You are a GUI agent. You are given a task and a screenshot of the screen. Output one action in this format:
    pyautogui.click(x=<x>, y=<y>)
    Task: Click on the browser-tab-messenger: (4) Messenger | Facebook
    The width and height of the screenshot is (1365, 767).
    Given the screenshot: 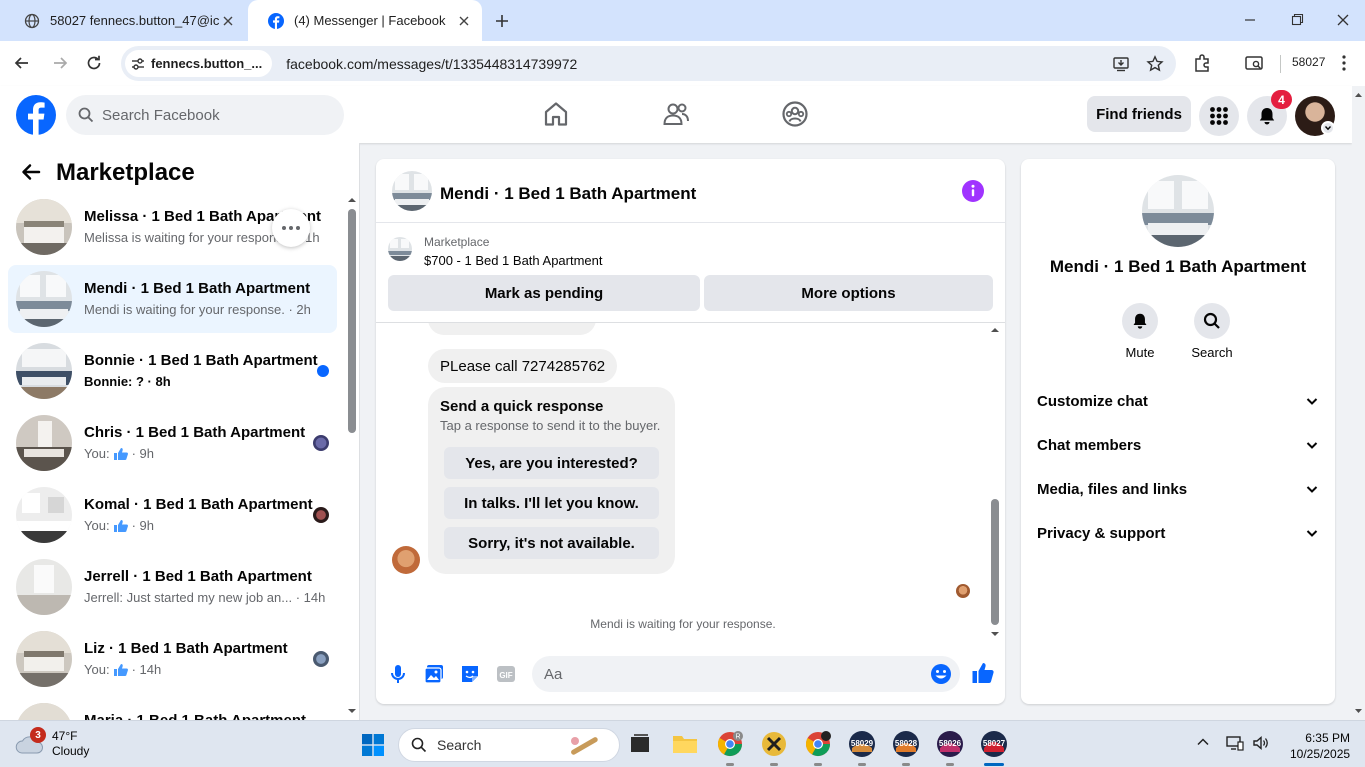 What is the action you would take?
    pyautogui.click(x=365, y=20)
    